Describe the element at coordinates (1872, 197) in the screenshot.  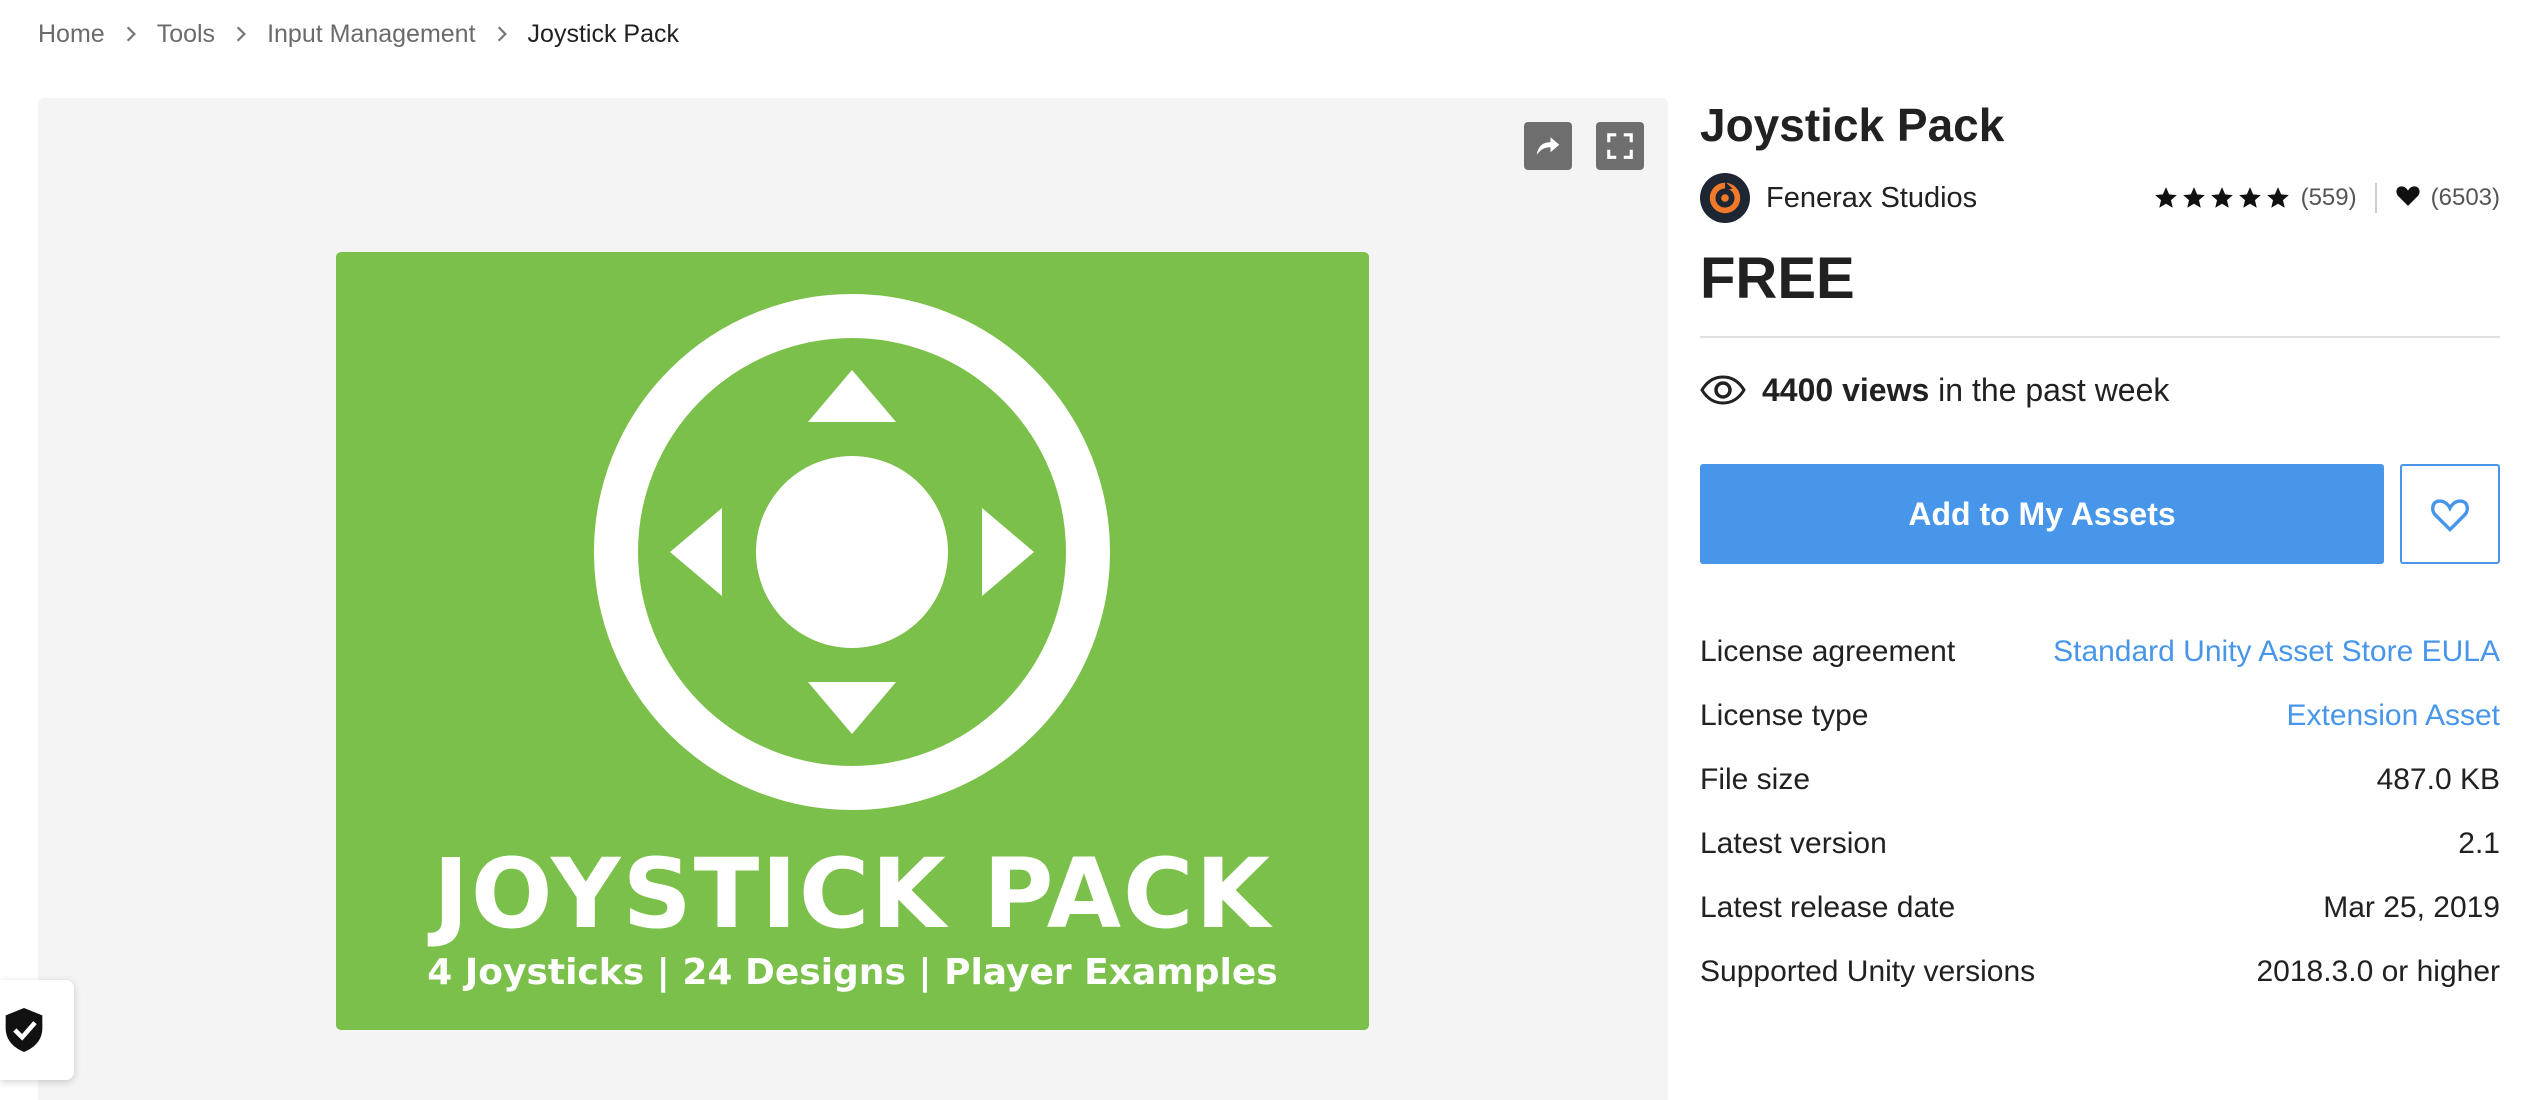
I see `publisher-name: Fenerax Studios` at that location.